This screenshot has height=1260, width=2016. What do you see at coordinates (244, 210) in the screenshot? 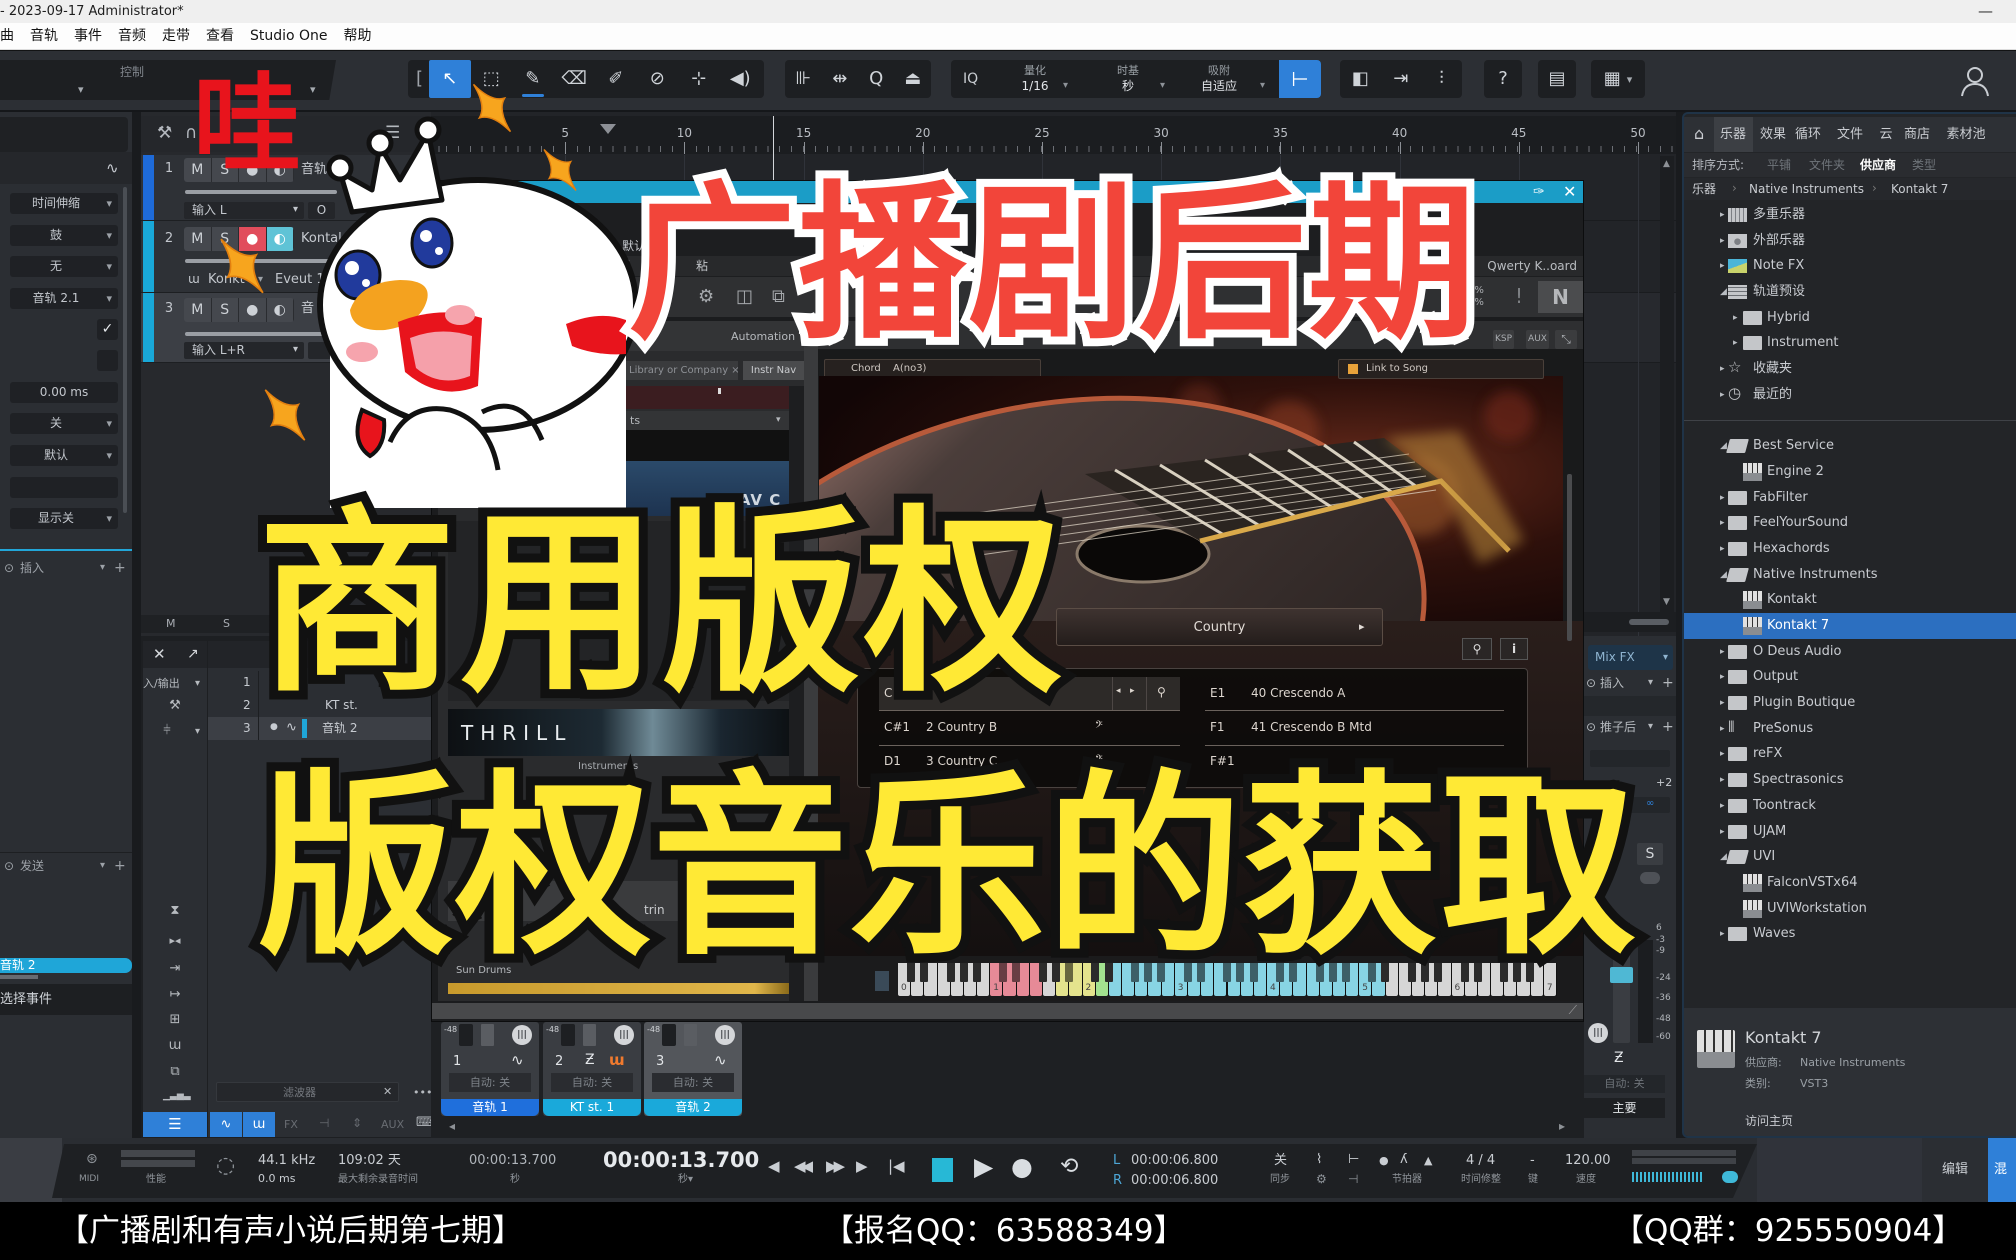
I see `track-input-dropdown: 输入 L` at bounding box center [244, 210].